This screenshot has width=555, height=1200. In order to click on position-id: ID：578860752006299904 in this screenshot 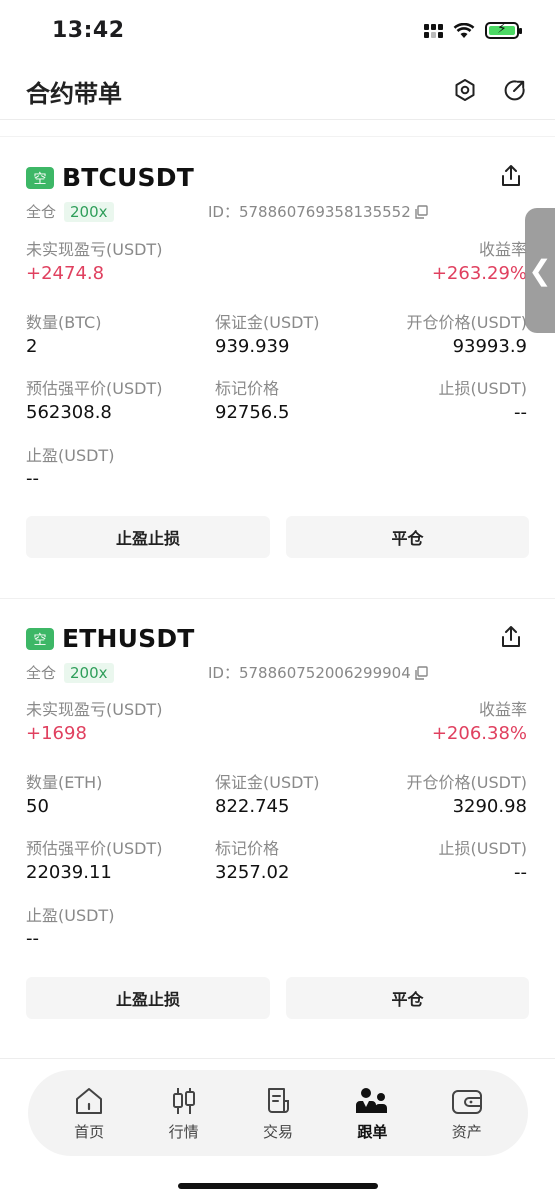, I will do `click(318, 672)`.